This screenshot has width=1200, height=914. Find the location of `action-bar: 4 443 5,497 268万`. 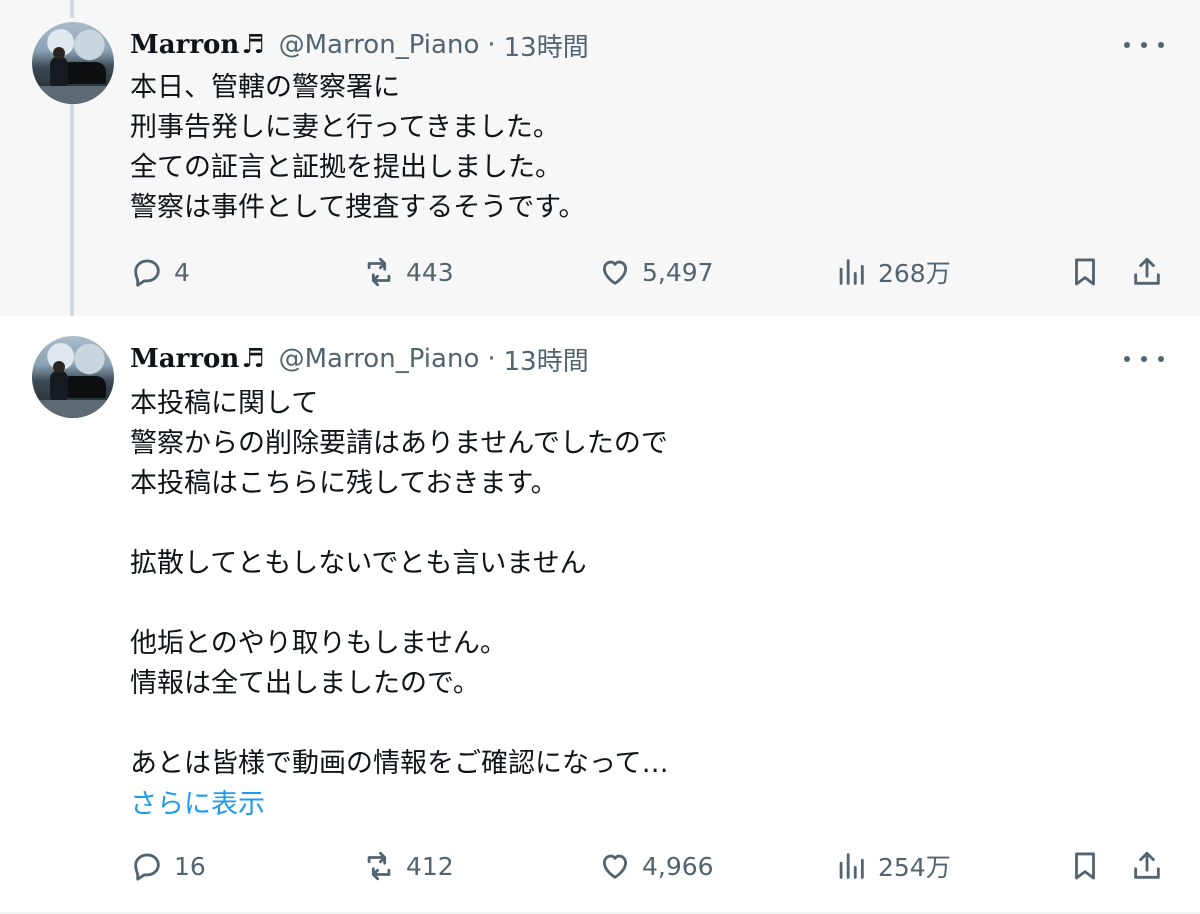

action-bar: 4 443 5,497 268万 is located at coordinates (650, 272).